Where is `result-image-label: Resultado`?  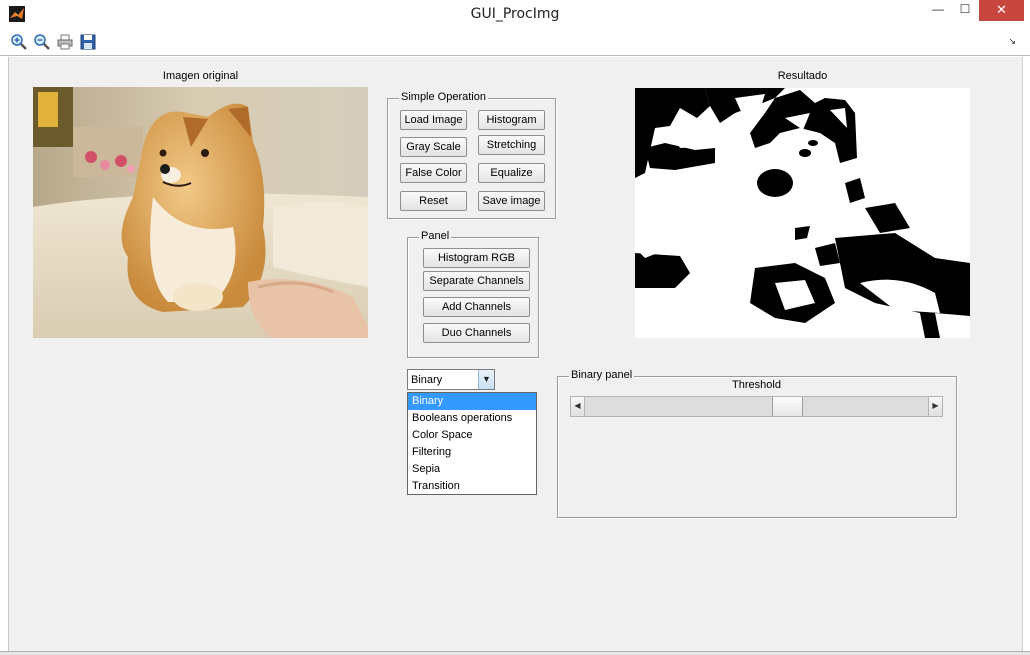 result-image-label: Resultado is located at coordinates (802, 76).